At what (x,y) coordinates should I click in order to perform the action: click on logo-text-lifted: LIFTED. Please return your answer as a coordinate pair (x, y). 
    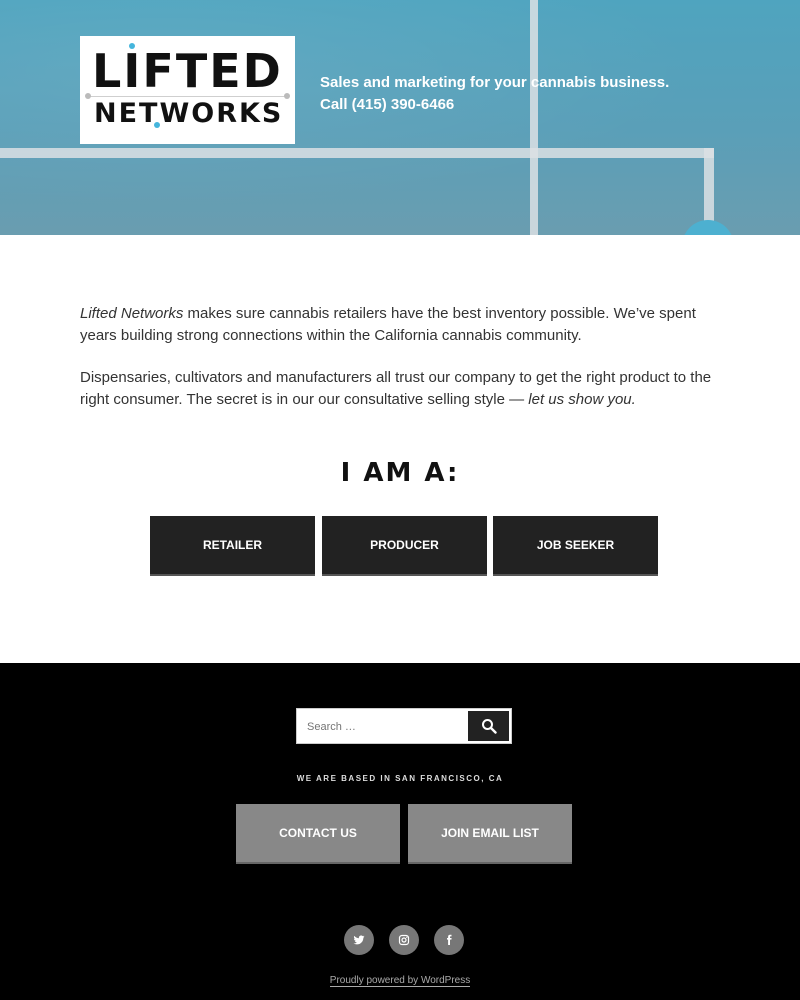
    Looking at the image, I should click on (187, 71).